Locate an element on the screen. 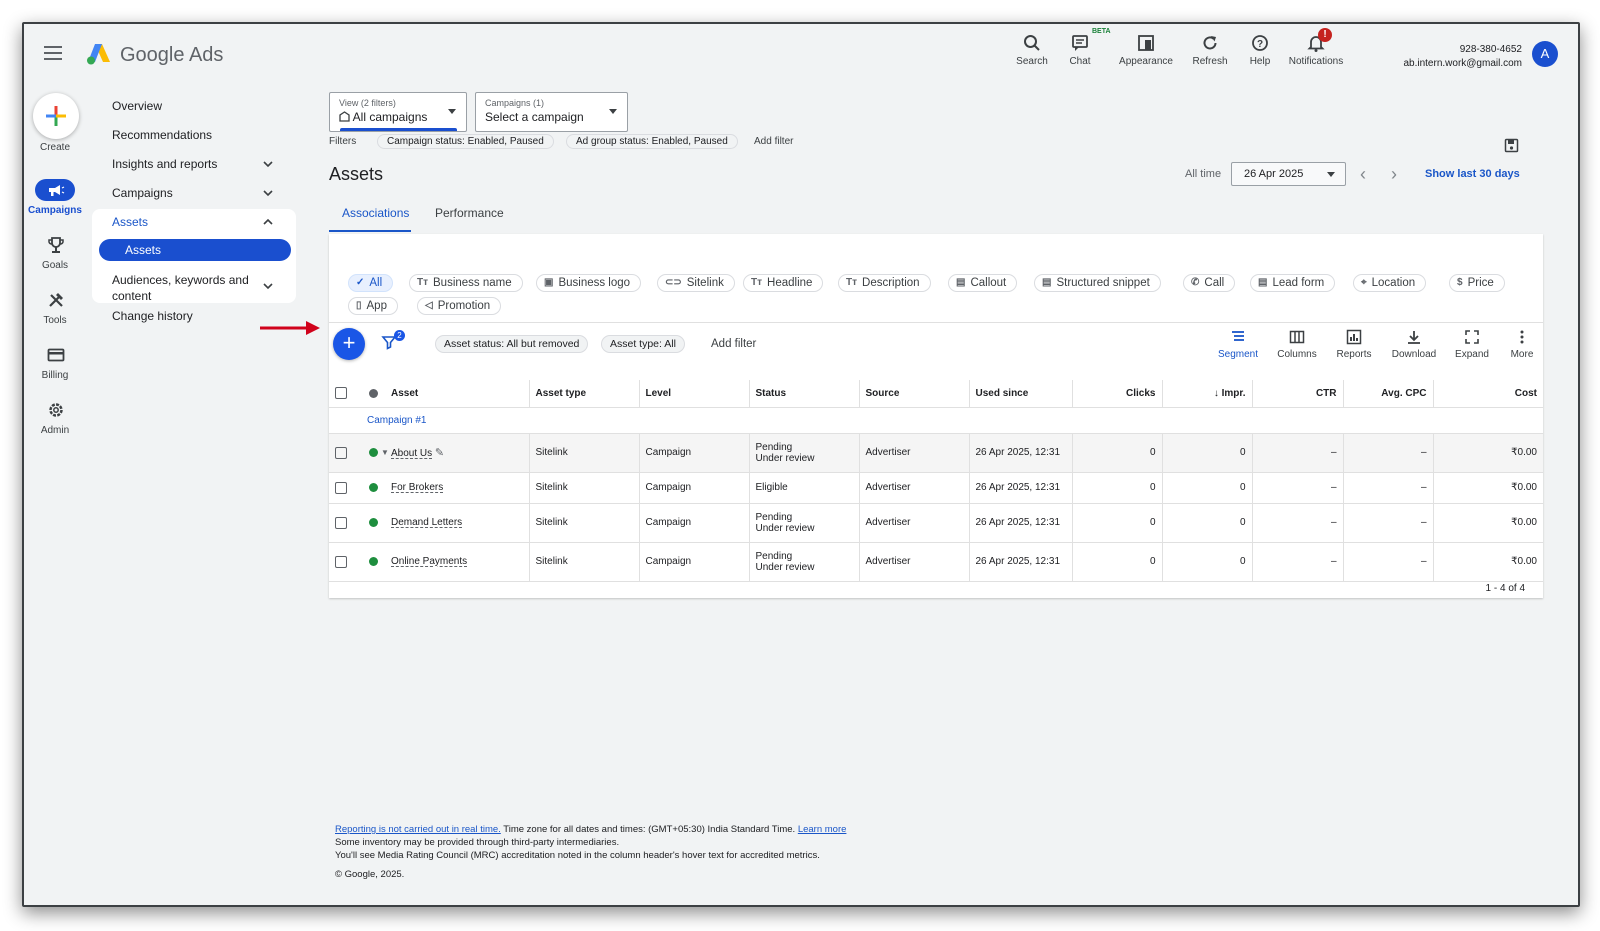  create-button is located at coordinates (56, 116).